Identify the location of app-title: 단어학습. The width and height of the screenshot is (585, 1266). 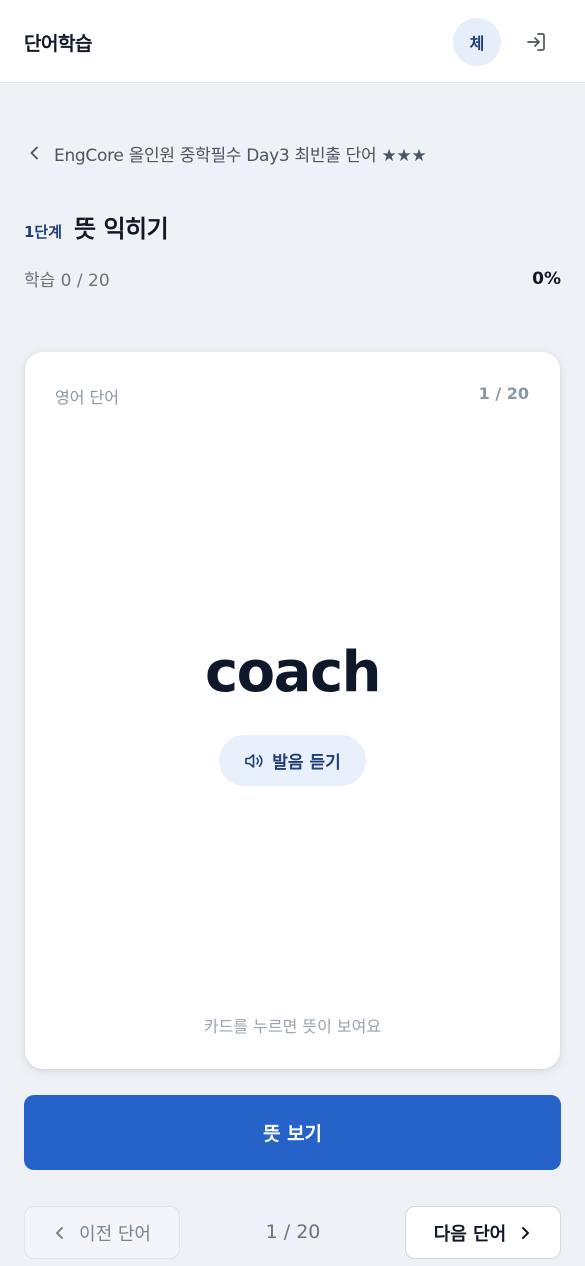
(58, 44).